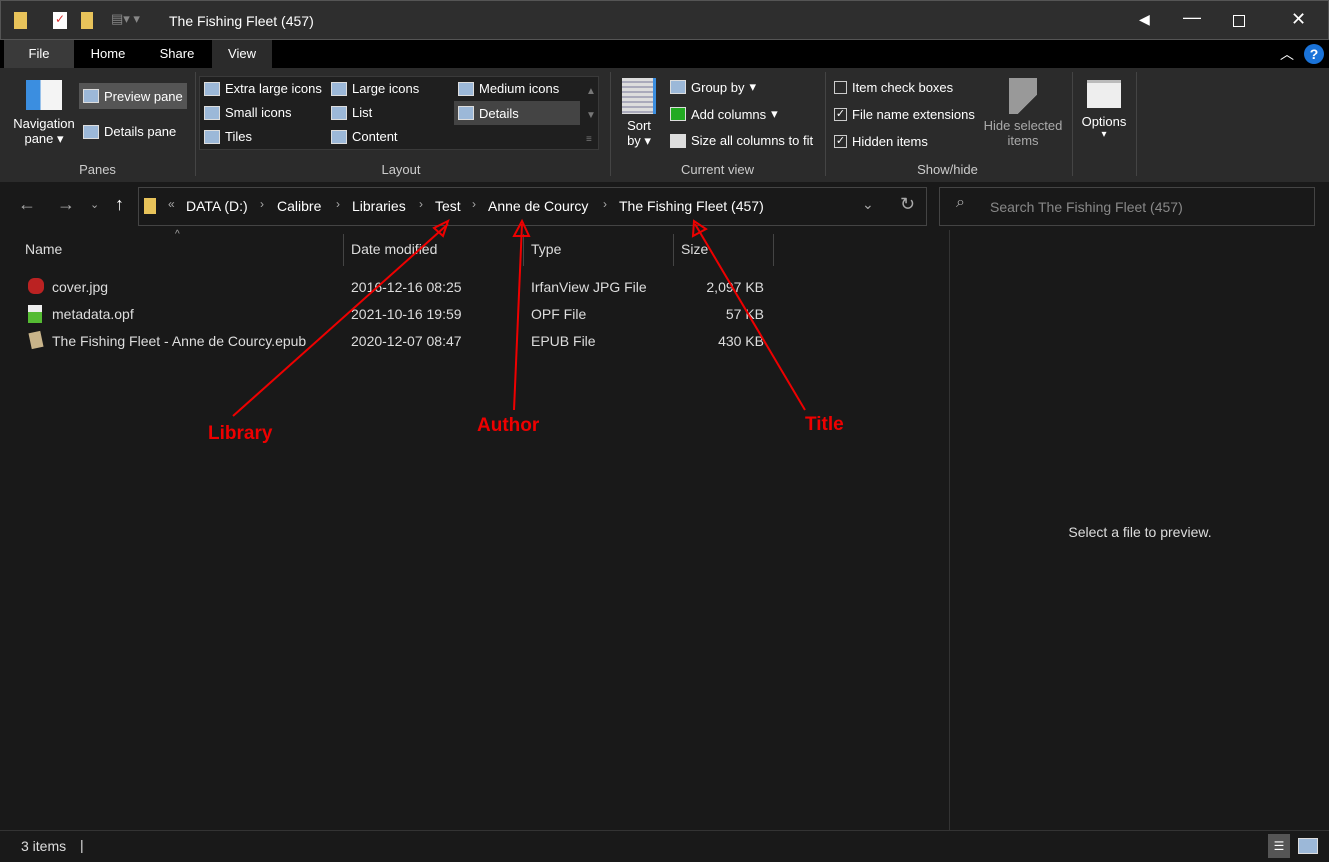  Describe the element at coordinates (240, 433) in the screenshot. I see `annotation-library: Library` at that location.